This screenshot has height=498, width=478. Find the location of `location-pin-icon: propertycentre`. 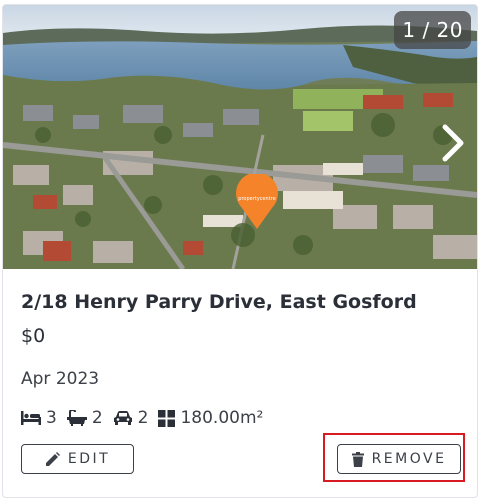

location-pin-icon: propertycentre is located at coordinates (257, 201).